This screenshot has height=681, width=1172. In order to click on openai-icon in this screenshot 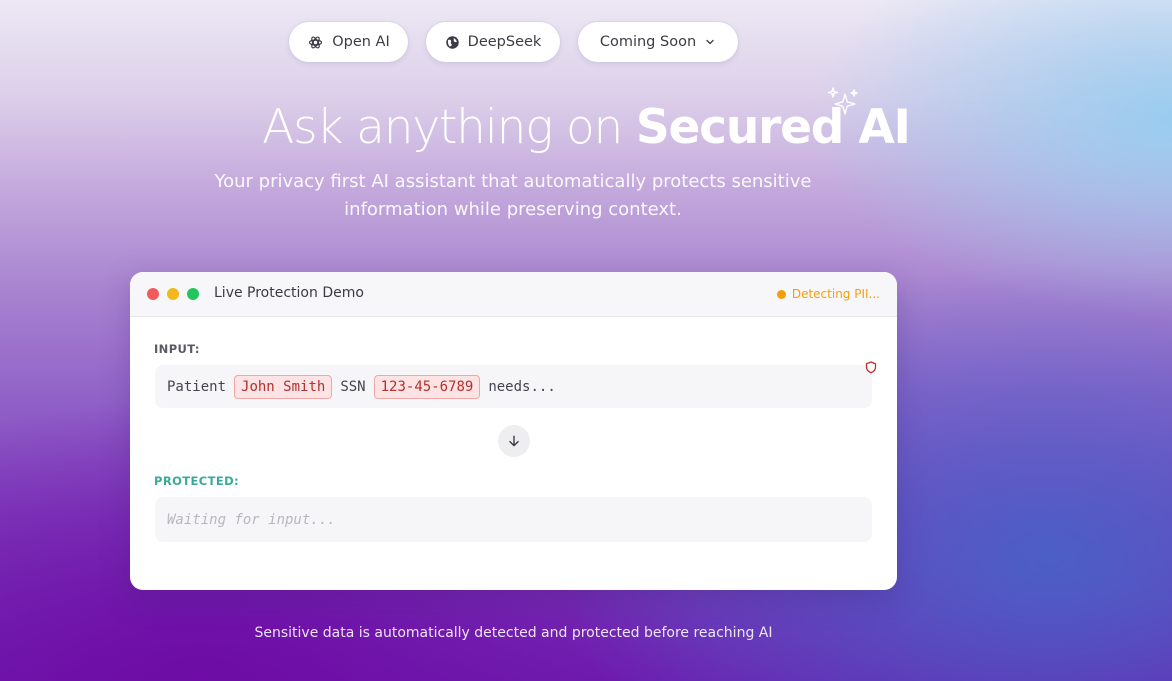, I will do `click(316, 42)`.